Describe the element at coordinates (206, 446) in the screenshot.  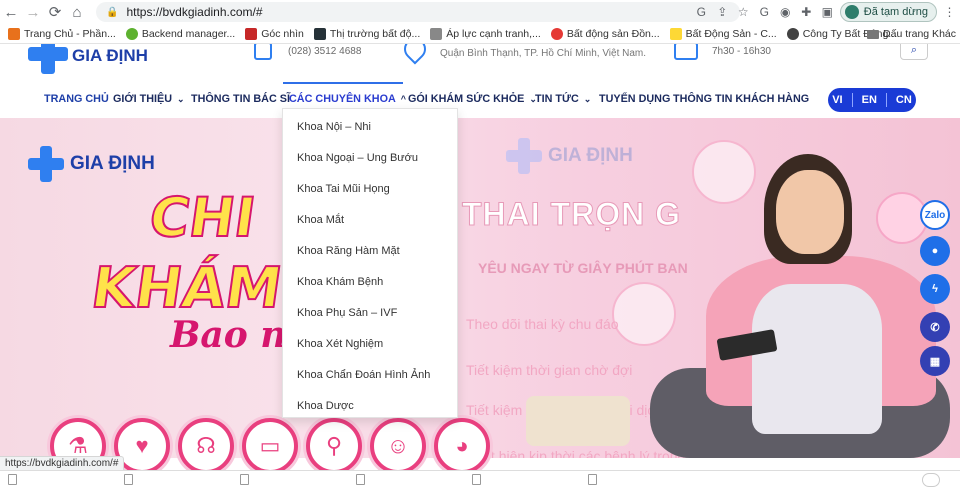
I see `stethoscope-icon: ☊` at that location.